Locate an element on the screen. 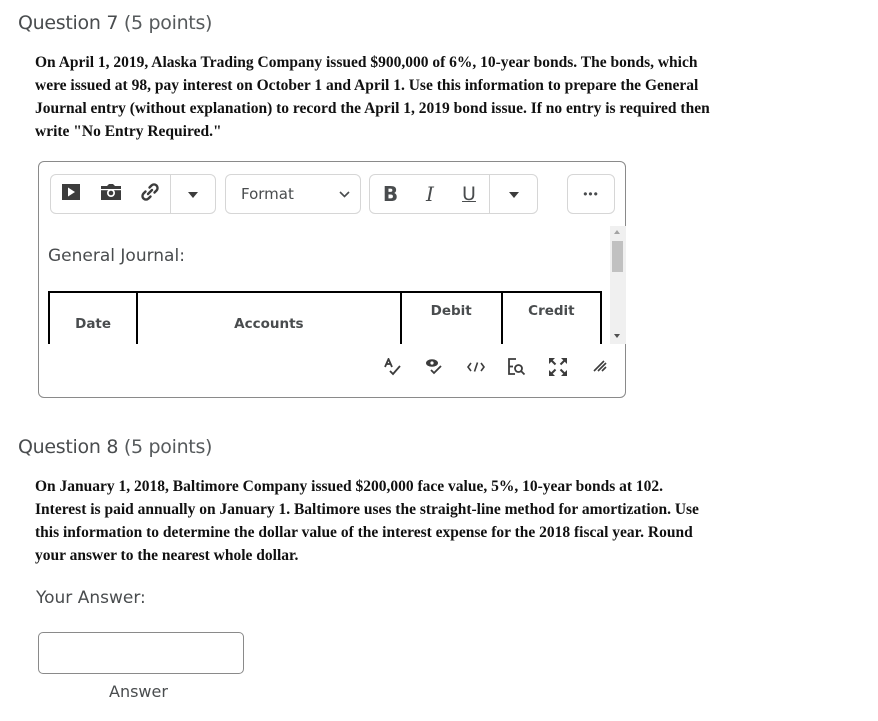 The width and height of the screenshot is (878, 721). find-replace-button is located at coordinates (517, 369).